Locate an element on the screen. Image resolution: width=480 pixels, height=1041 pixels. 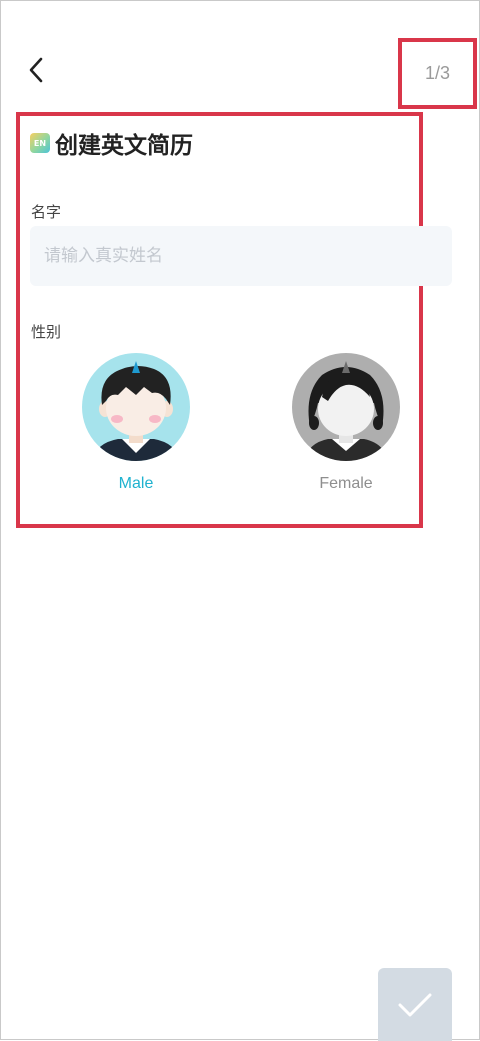
gender-option-female: Female is located at coordinates (346, 428).